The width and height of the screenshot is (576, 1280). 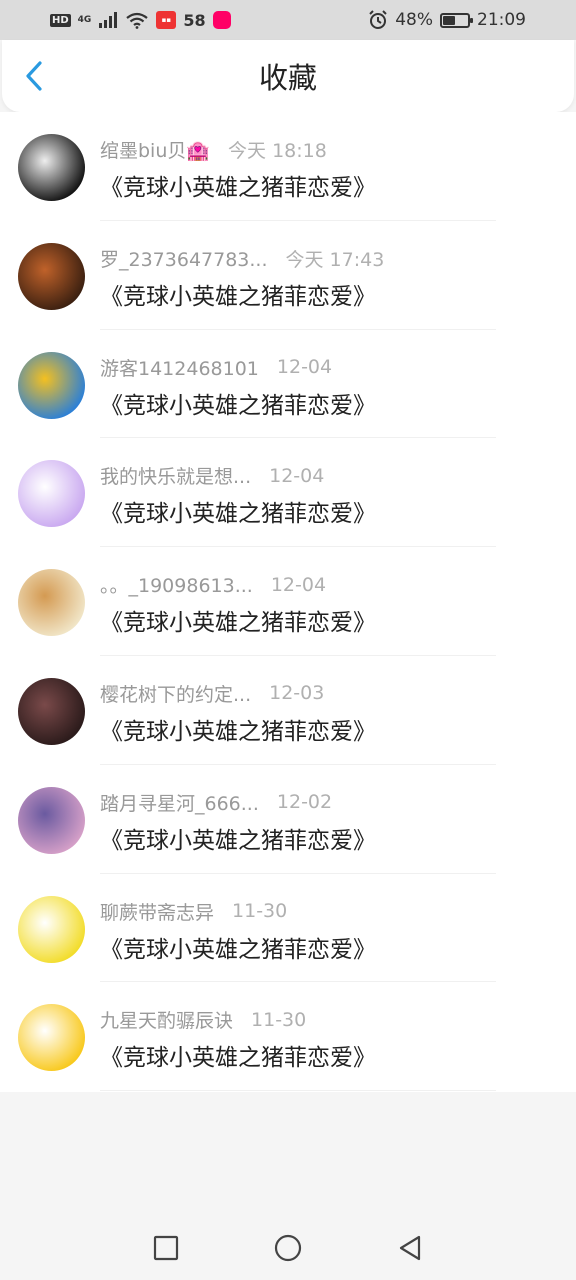 What do you see at coordinates (288, 384) in the screenshot?
I see `list-item: 游客1412468101 12-04 《竞球小英雄之猪菲恋爱》` at bounding box center [288, 384].